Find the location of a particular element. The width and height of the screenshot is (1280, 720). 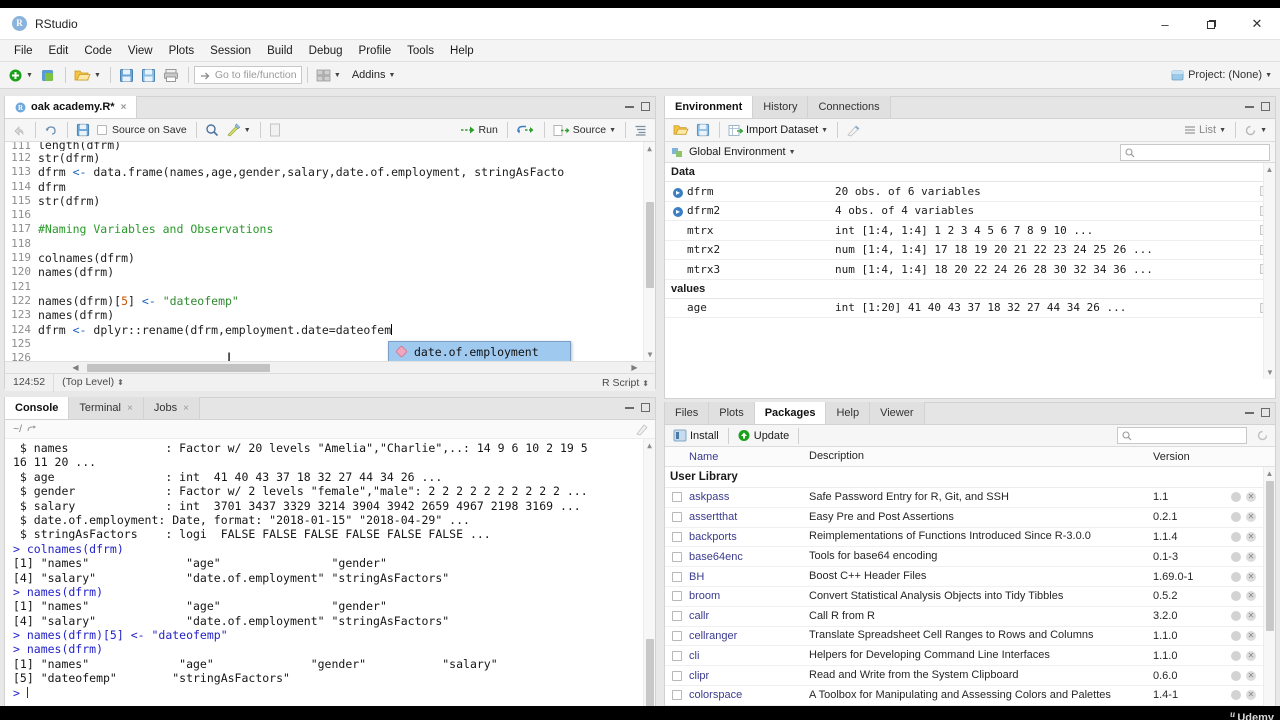

packages-vscroll-thumb is located at coordinates (1270, 556).